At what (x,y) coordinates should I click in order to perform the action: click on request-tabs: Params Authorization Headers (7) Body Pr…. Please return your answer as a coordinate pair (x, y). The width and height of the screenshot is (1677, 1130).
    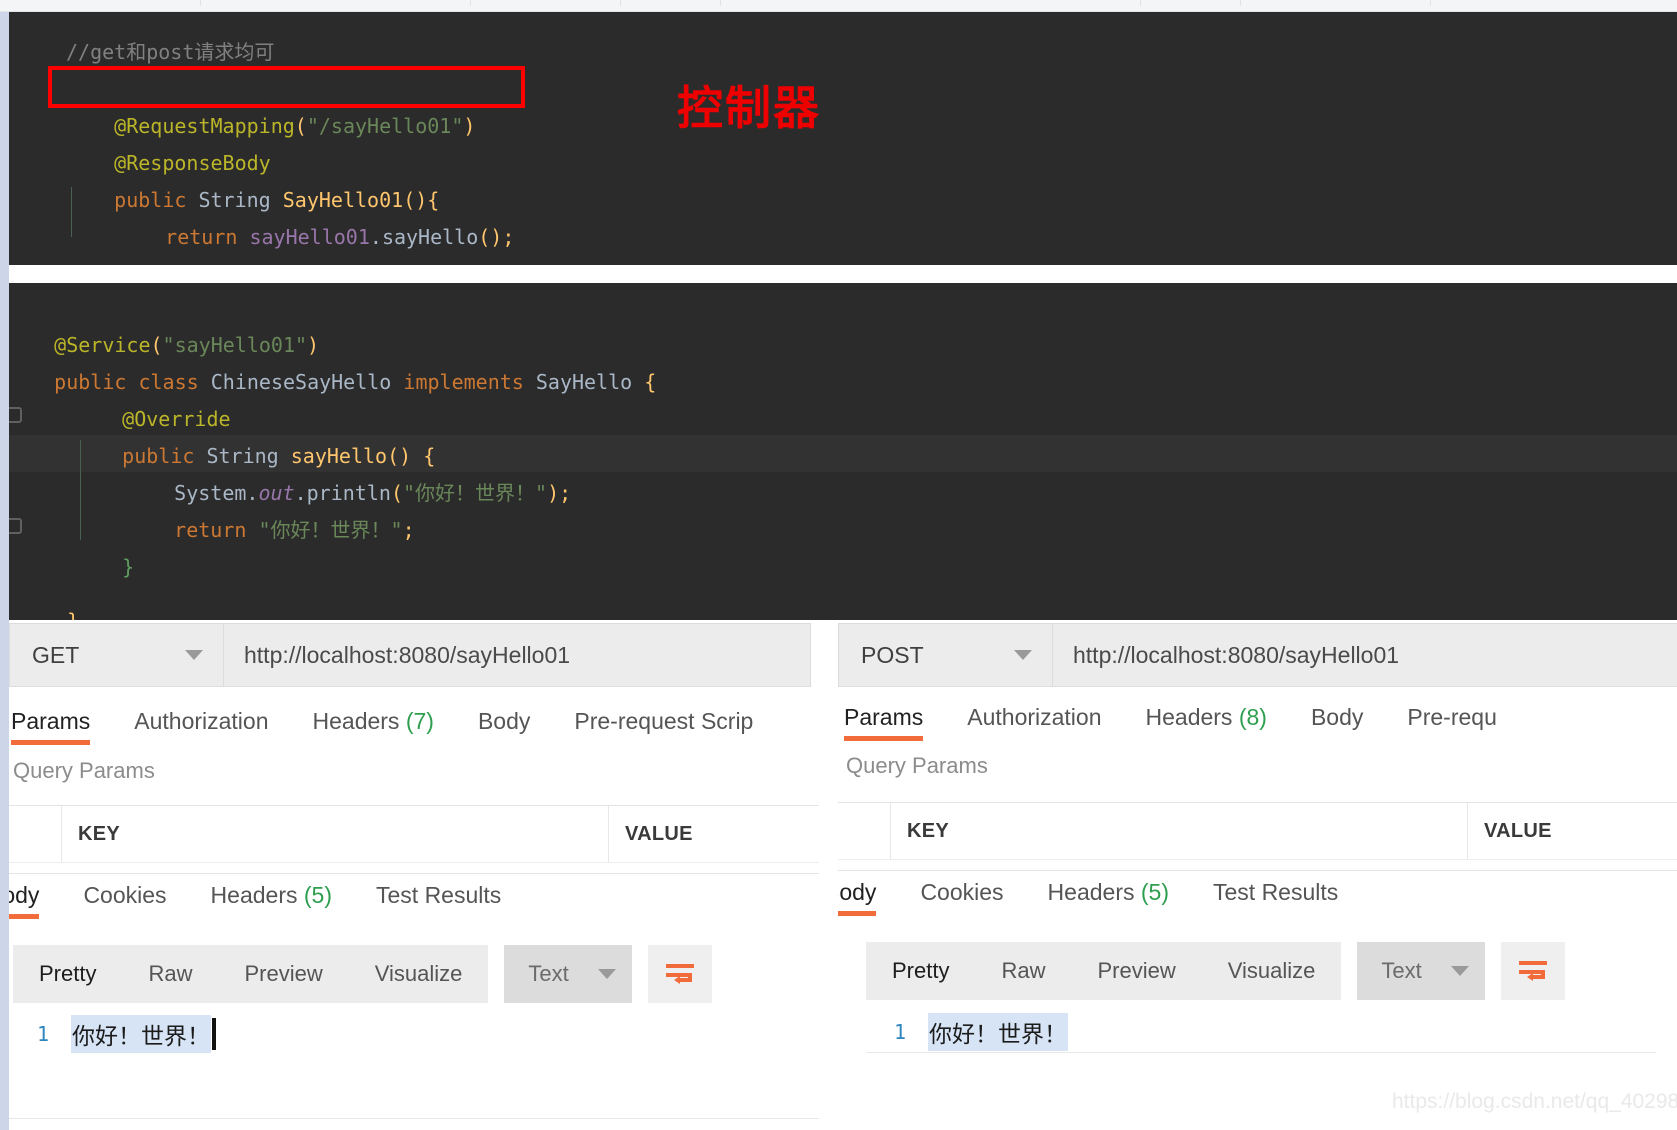
    Looking at the image, I should click on (404, 730).